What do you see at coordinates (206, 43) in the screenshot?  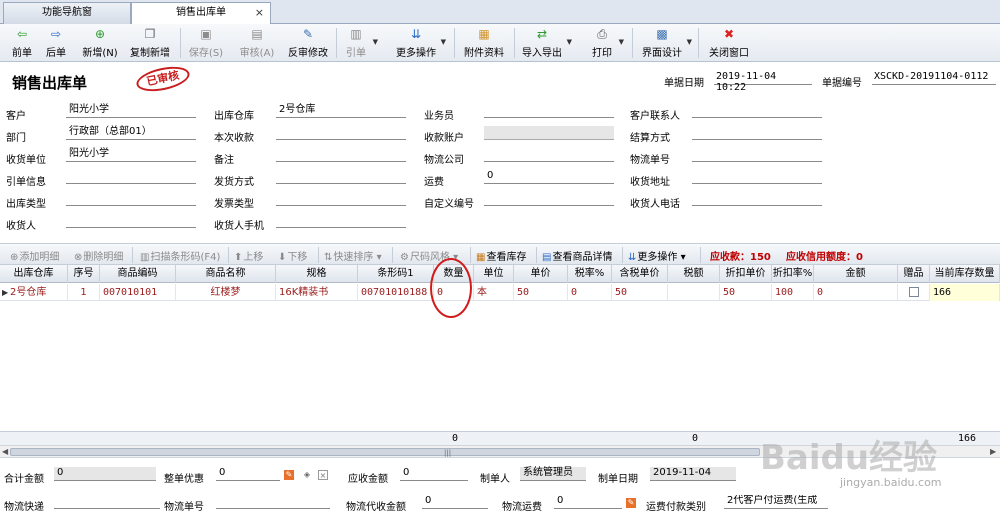 I see `save-button: ▣ 保存(S)` at bounding box center [206, 43].